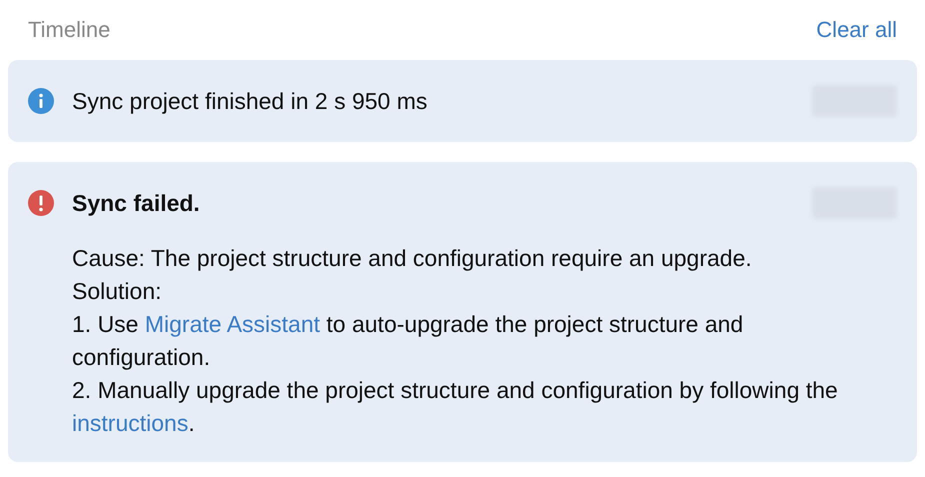  What do you see at coordinates (117, 291) in the screenshot?
I see `message-text: Solution:` at bounding box center [117, 291].